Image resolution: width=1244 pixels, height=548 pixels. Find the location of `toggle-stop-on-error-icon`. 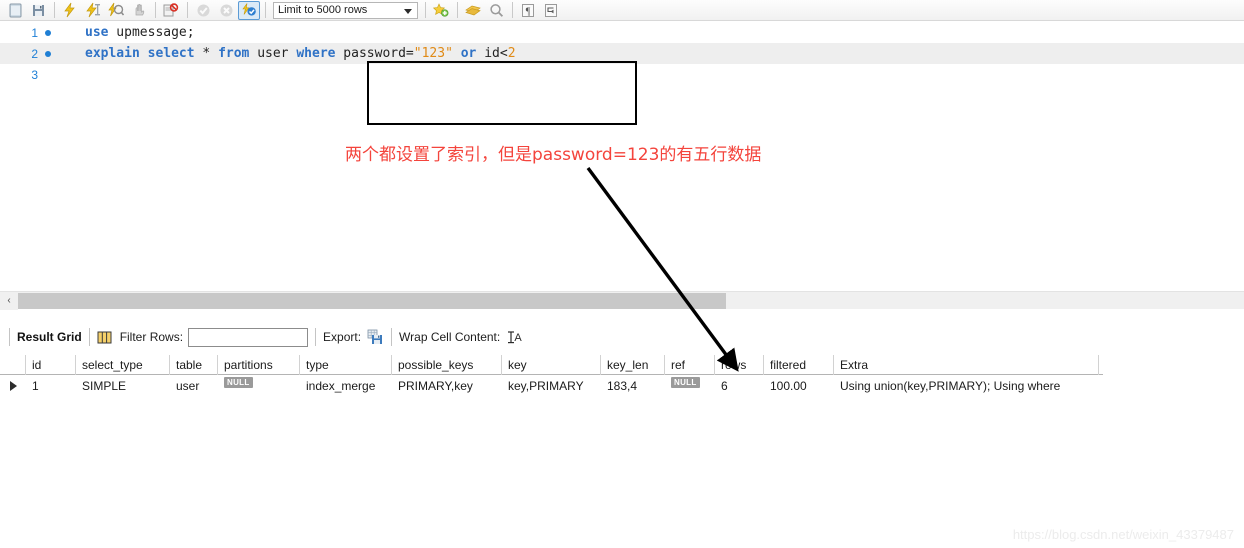

toggle-stop-on-error-icon is located at coordinates (171, 10).